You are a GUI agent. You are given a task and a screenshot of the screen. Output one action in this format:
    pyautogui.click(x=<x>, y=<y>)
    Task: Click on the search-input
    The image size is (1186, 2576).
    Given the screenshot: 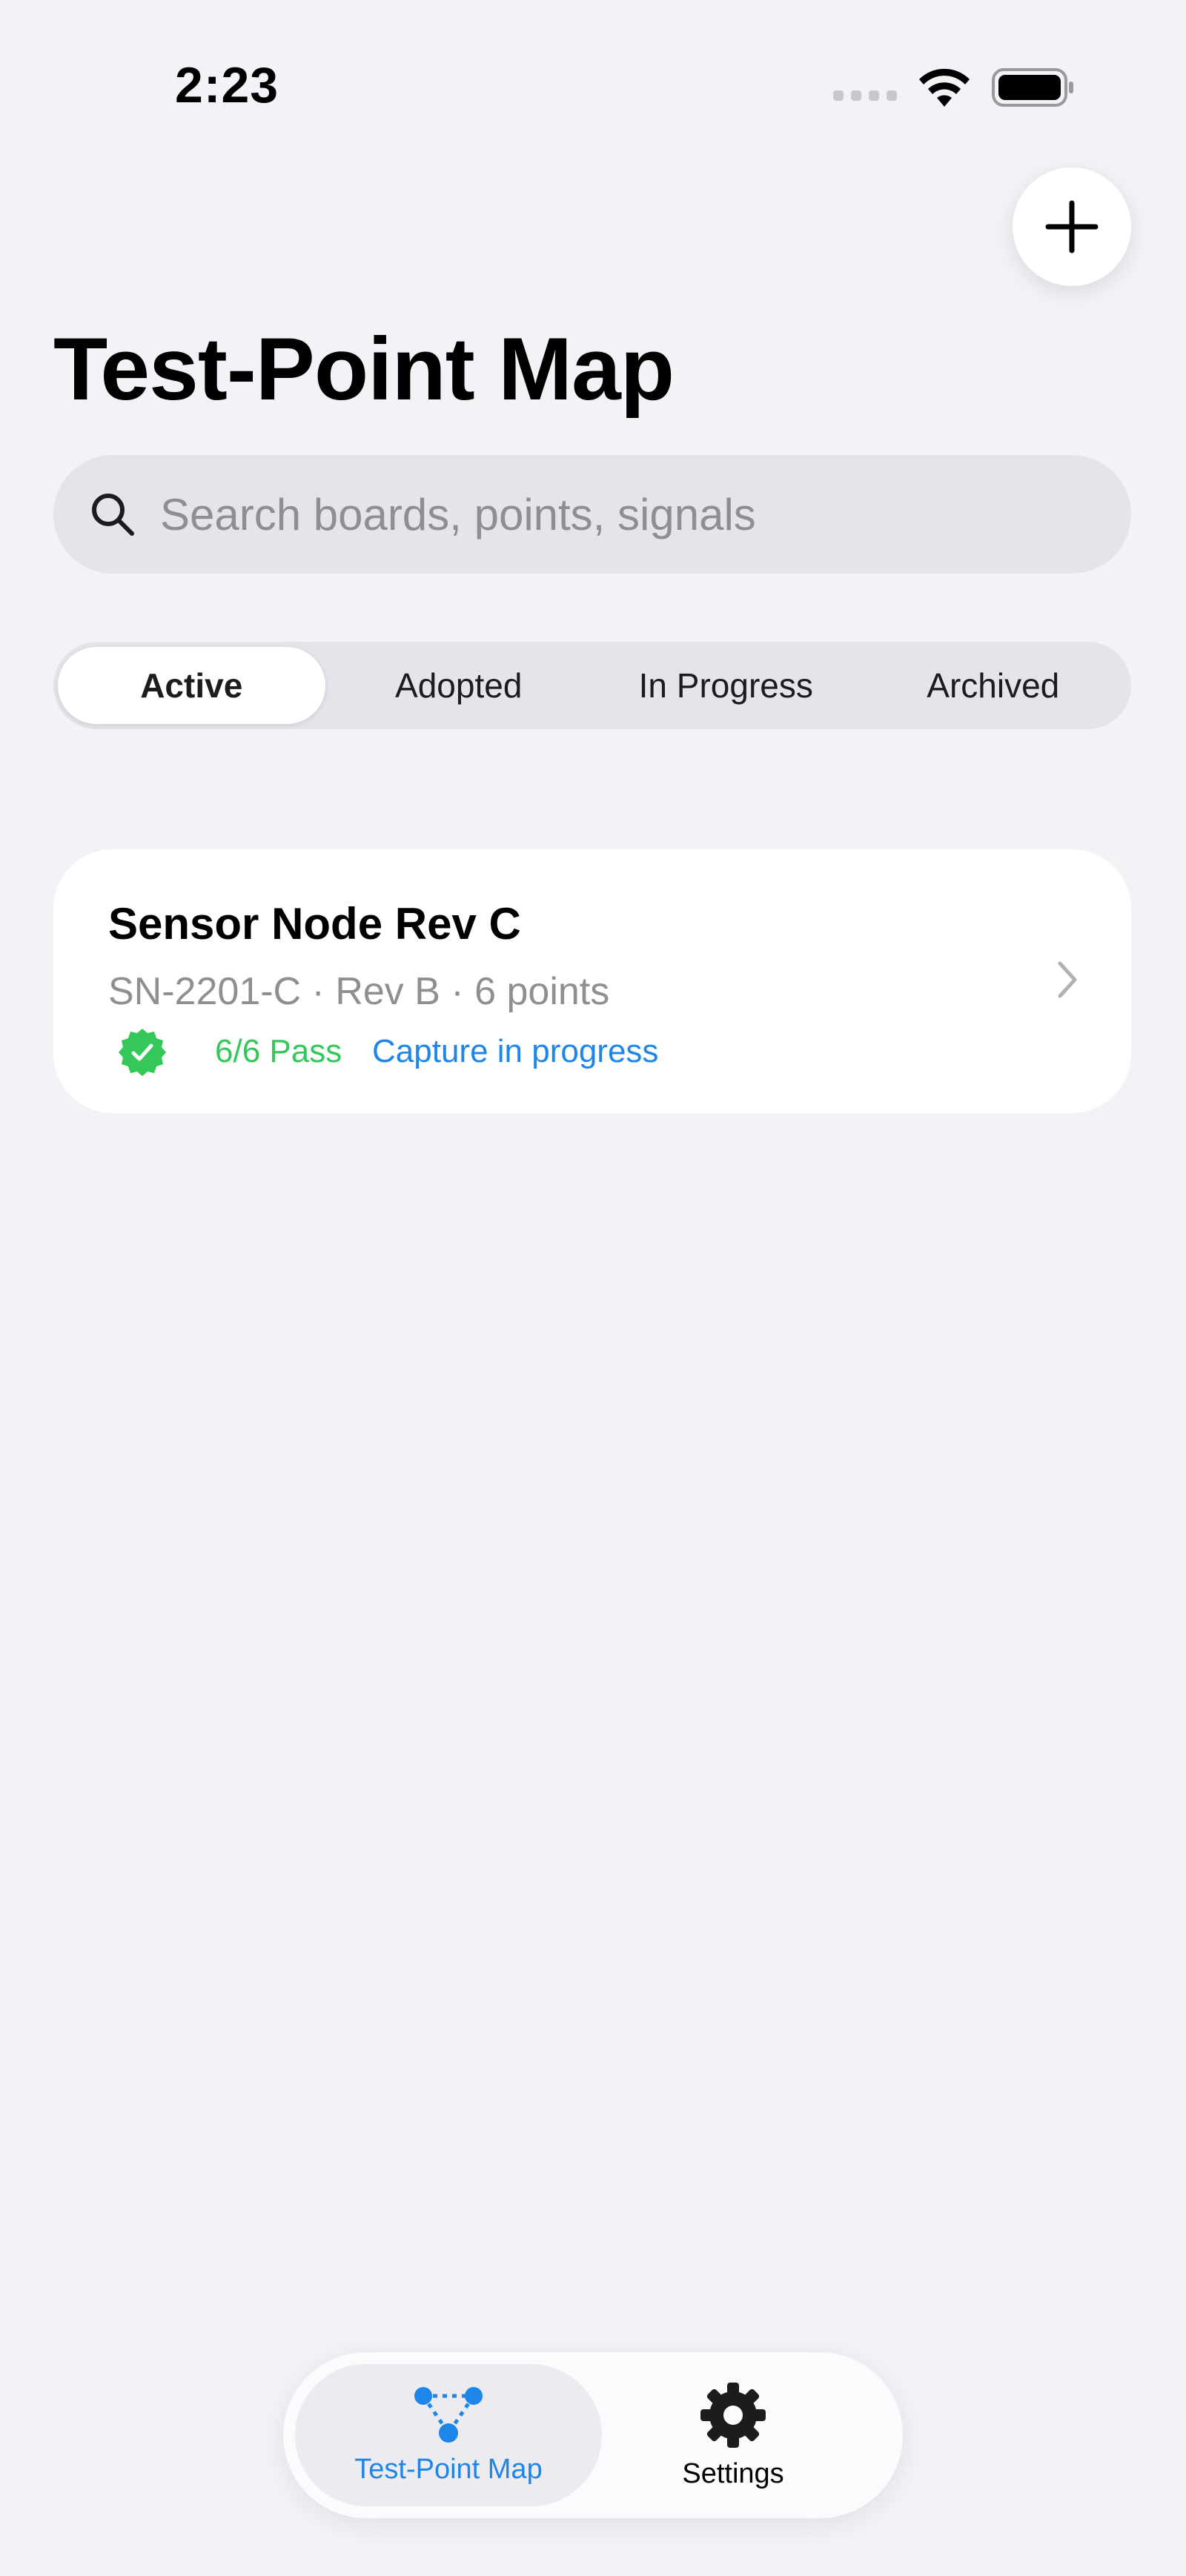 What is the action you would take?
    pyautogui.click(x=605, y=514)
    